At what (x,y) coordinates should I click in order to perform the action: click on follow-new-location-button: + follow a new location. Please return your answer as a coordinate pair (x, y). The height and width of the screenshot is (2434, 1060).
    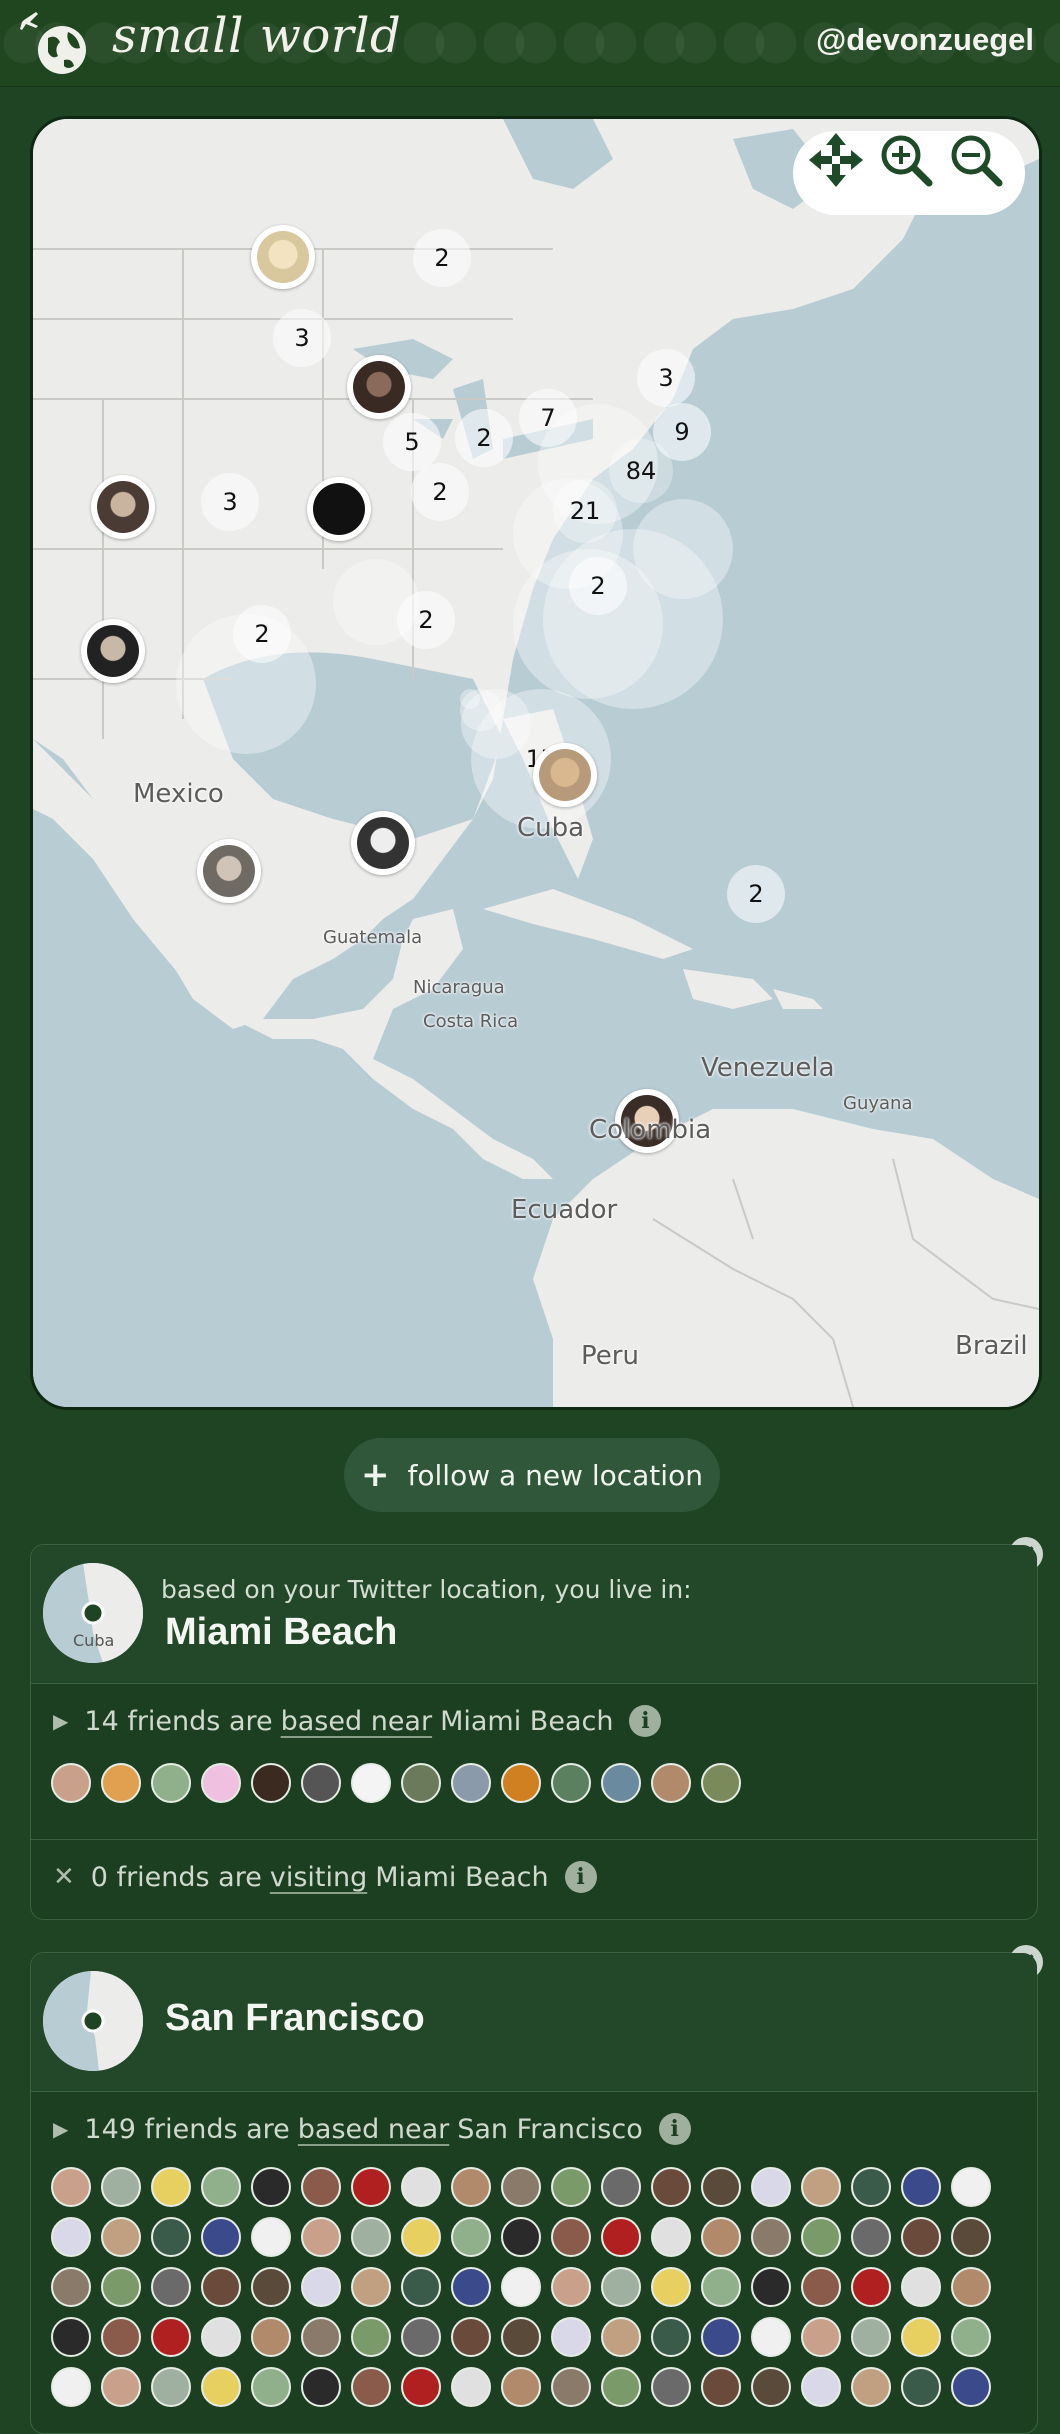
    Looking at the image, I should click on (532, 1475).